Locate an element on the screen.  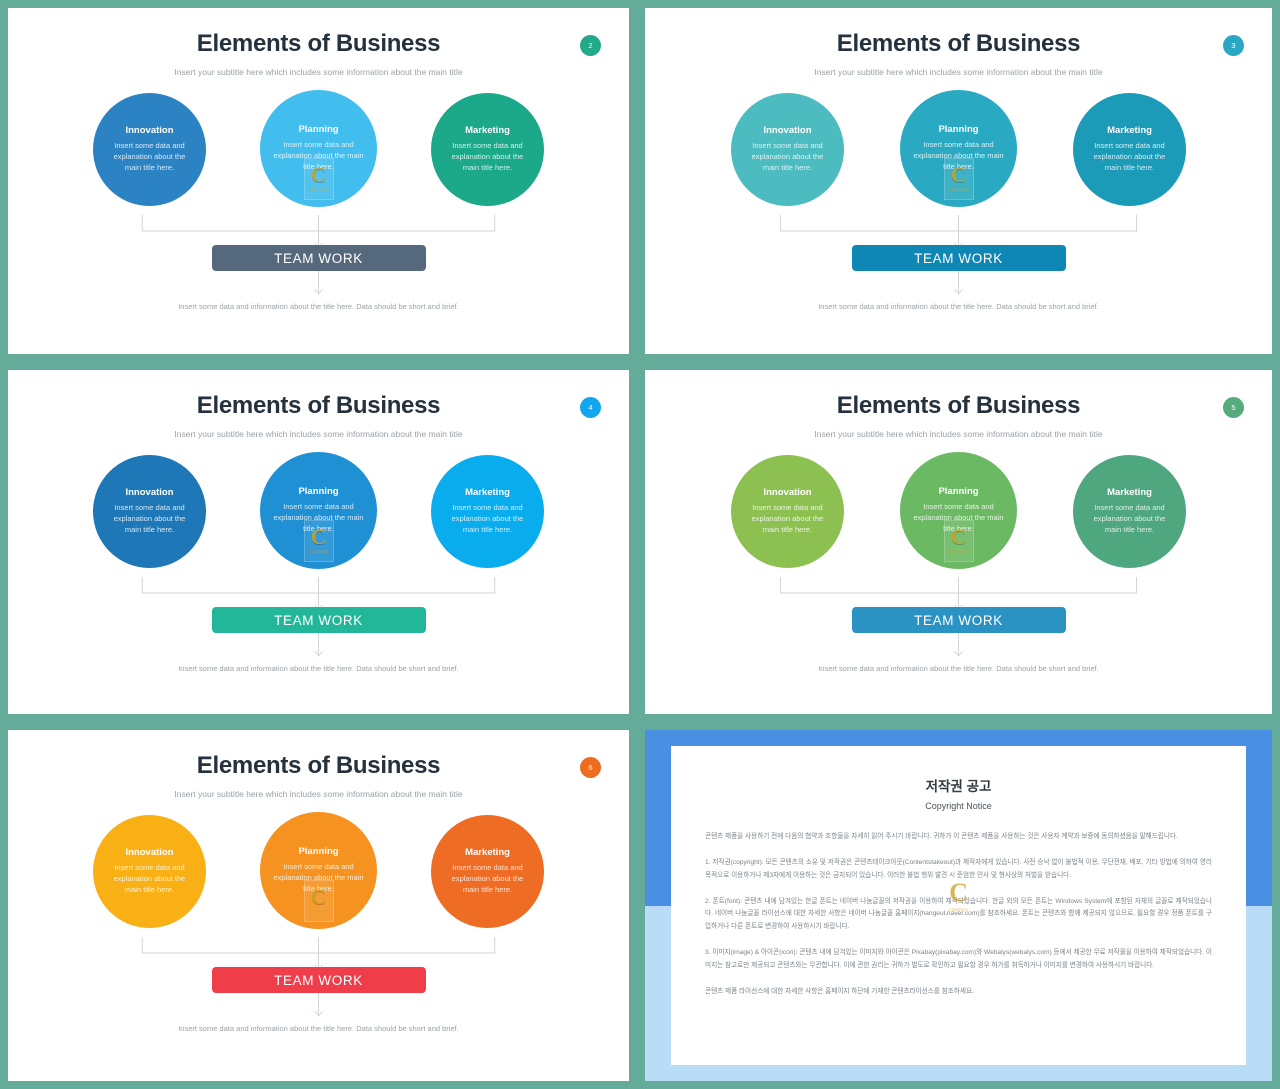
page-number-badge: 6 is located at coordinates (590, 767).